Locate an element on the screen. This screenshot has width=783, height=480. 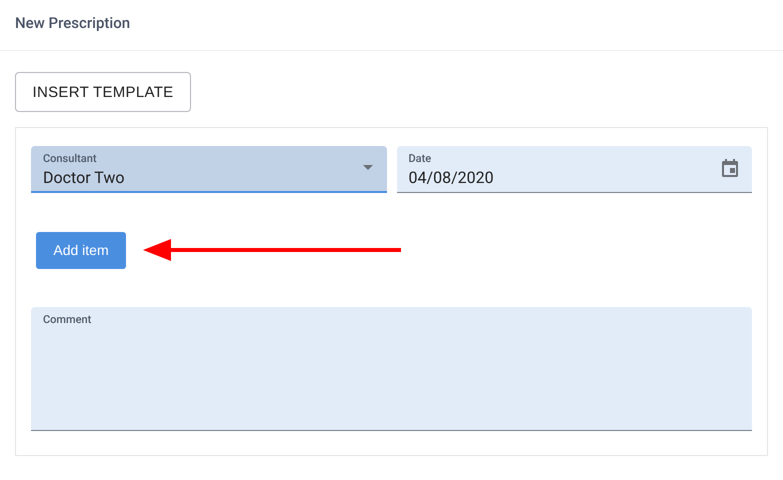
field-value: Doctor Two is located at coordinates (84, 178).